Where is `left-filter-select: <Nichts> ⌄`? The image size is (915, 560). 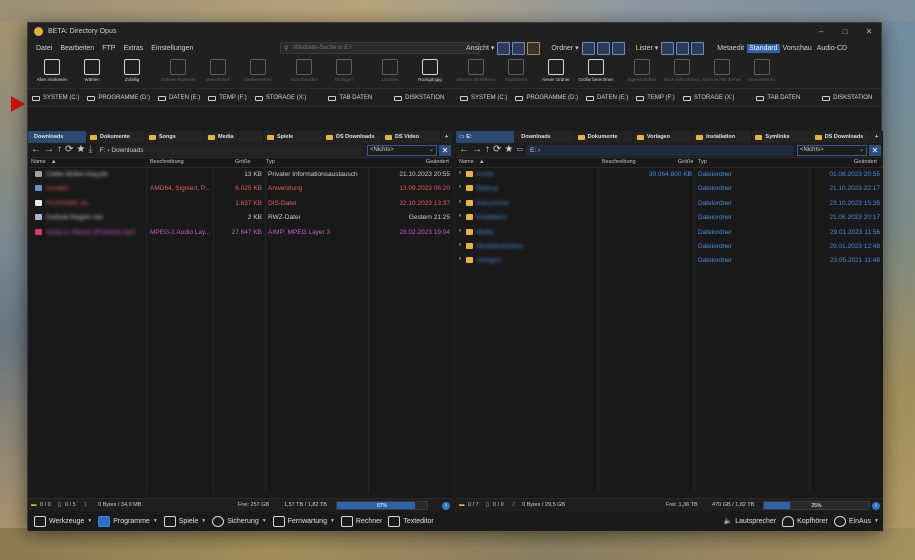 left-filter-select: <Nichts> ⌄ is located at coordinates (402, 150).